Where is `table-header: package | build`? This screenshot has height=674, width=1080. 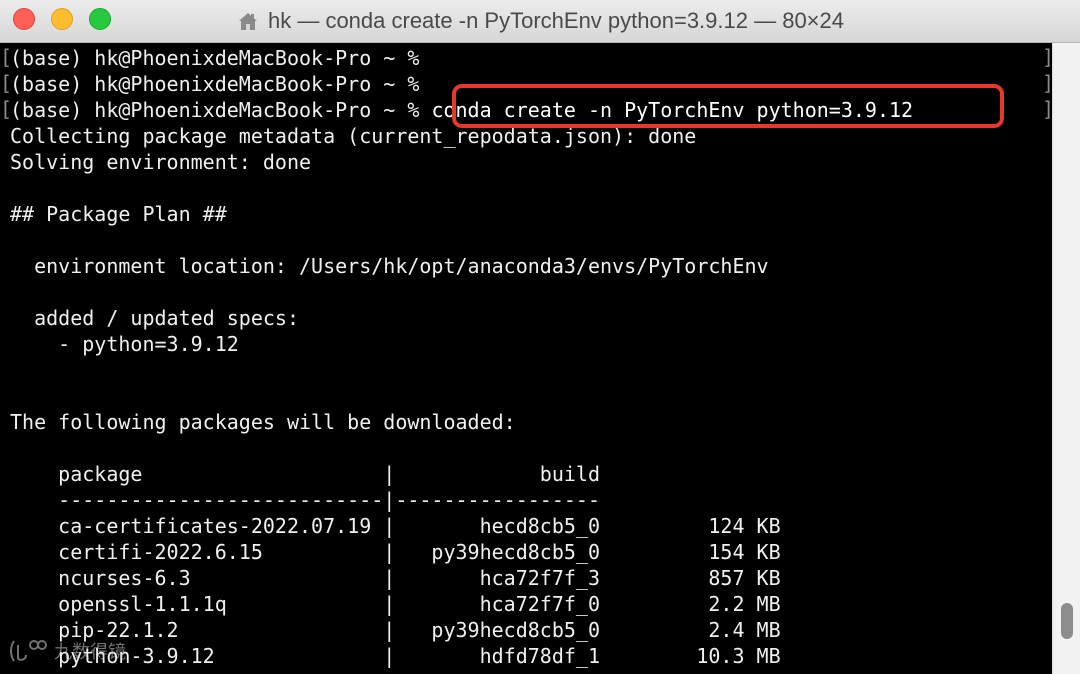 table-header: package | build is located at coordinates (305, 474).